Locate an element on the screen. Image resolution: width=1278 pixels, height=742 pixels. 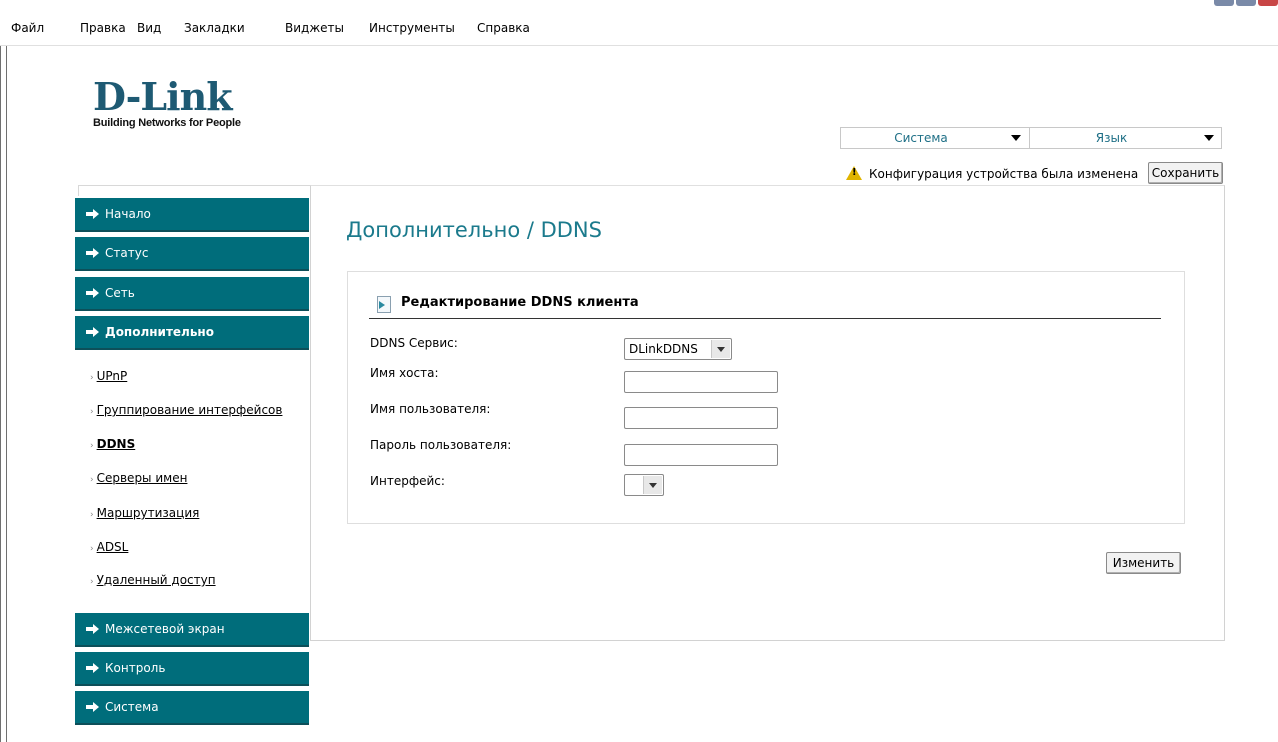
sidebar-item-system: Система is located at coordinates (192, 707).